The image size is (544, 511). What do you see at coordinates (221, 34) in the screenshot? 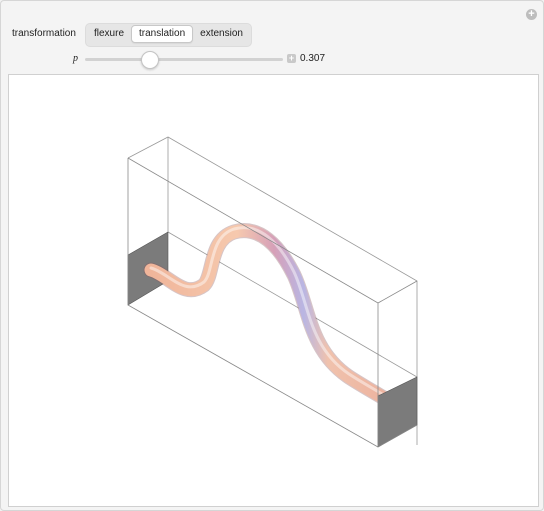
I see `extension-button: extension` at bounding box center [221, 34].